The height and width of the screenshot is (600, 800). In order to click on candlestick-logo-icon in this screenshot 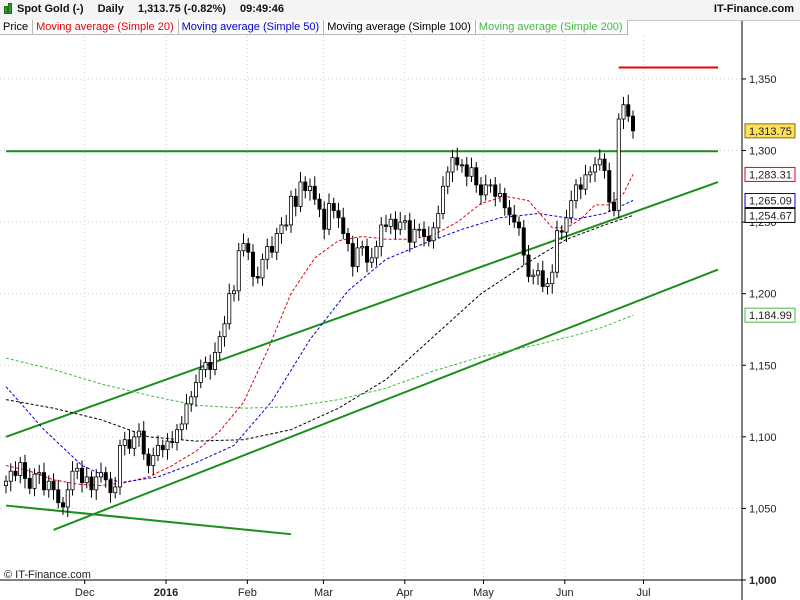, I will do `click(8, 9)`.